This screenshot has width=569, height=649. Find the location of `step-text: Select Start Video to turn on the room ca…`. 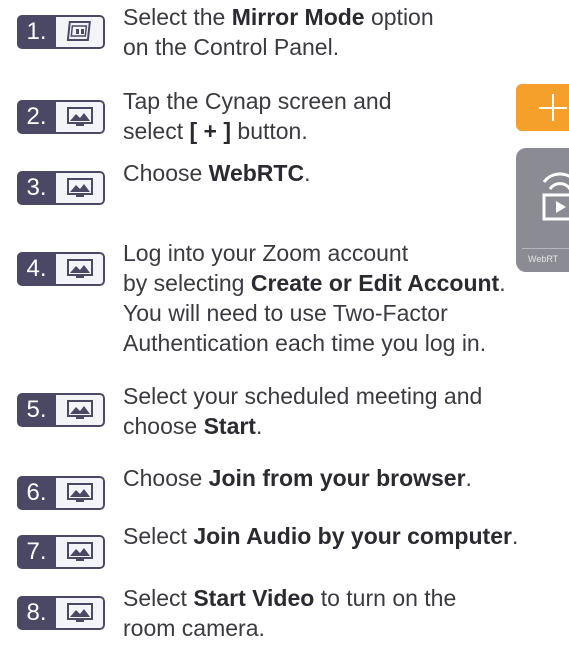

step-text: Select Start Video to turn on the room ca… is located at coordinates (289, 613).